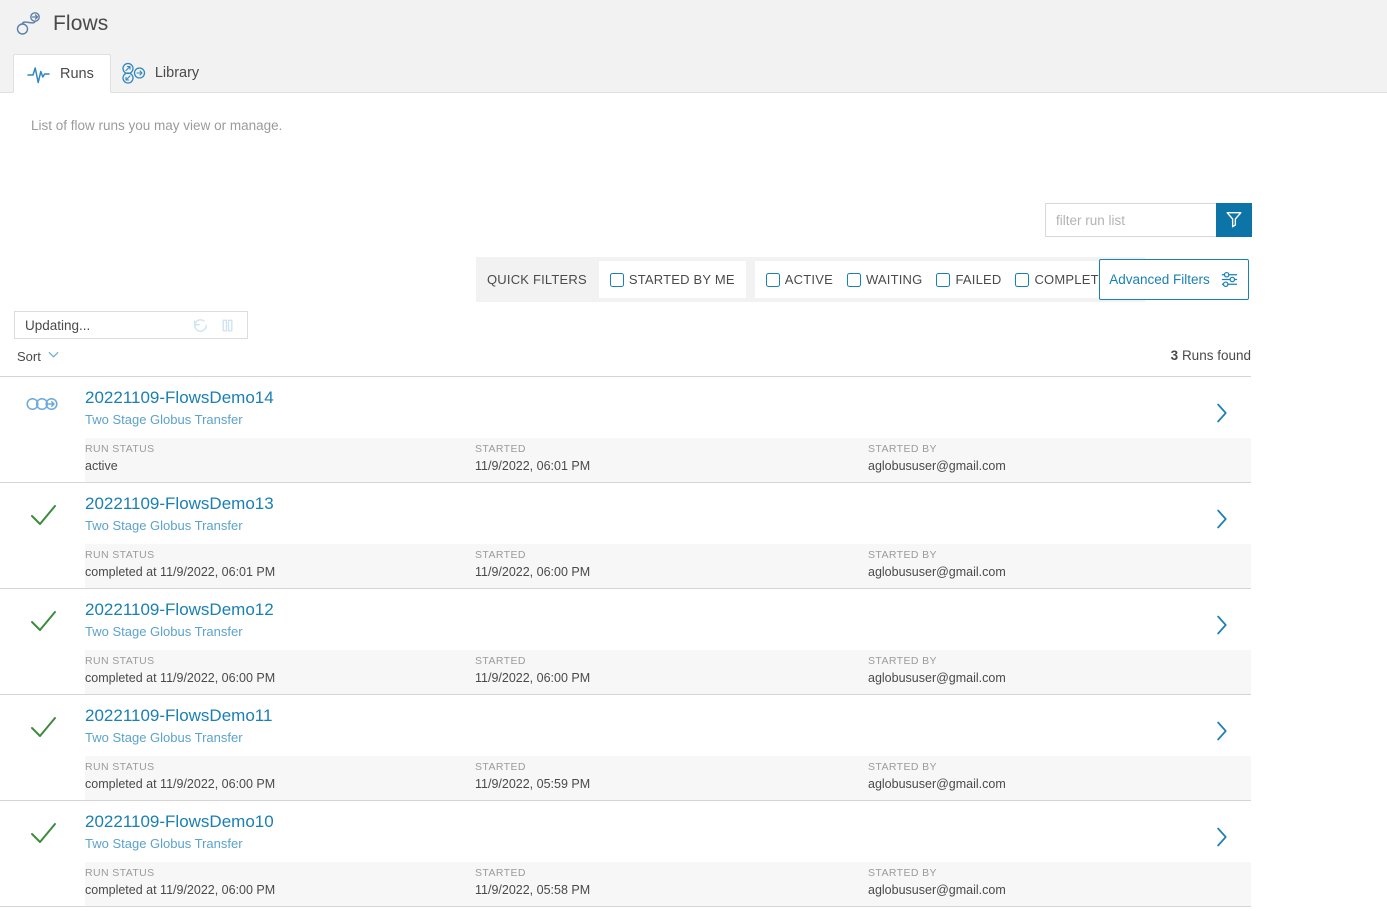 This screenshot has height=911, width=1387. What do you see at coordinates (200, 325) in the screenshot?
I see `refresh-icon` at bounding box center [200, 325].